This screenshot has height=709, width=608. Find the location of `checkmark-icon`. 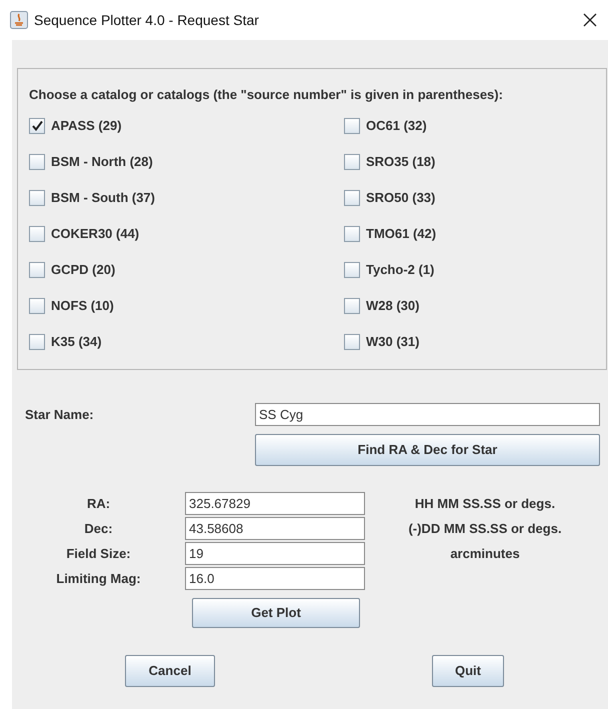

checkmark-icon is located at coordinates (37, 125).